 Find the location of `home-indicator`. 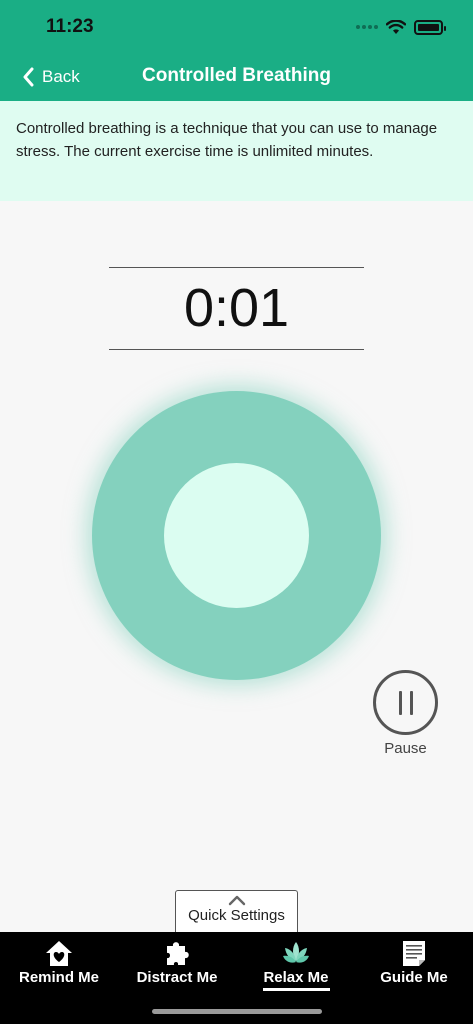

home-indicator is located at coordinates (237, 1011).